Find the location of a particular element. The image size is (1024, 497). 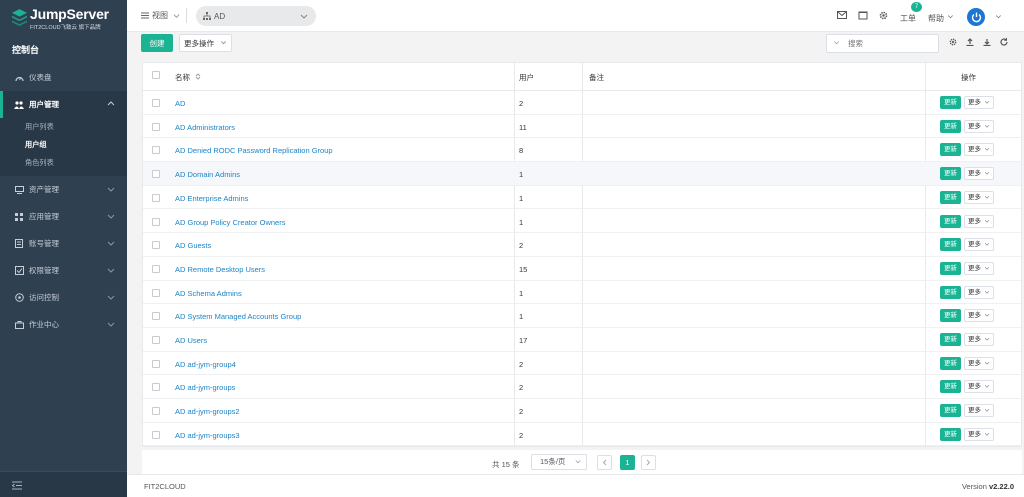

sidebar-item-permissions: 权限管理 is located at coordinates (63, 270).